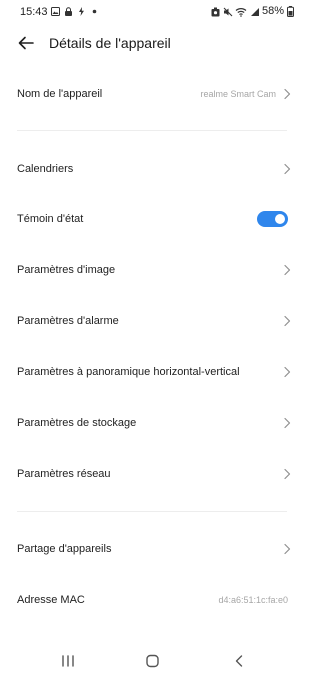 Image resolution: width=320 pixels, height=679 pixels. I want to click on status-bar: 15:43 58%, so click(153, 13).